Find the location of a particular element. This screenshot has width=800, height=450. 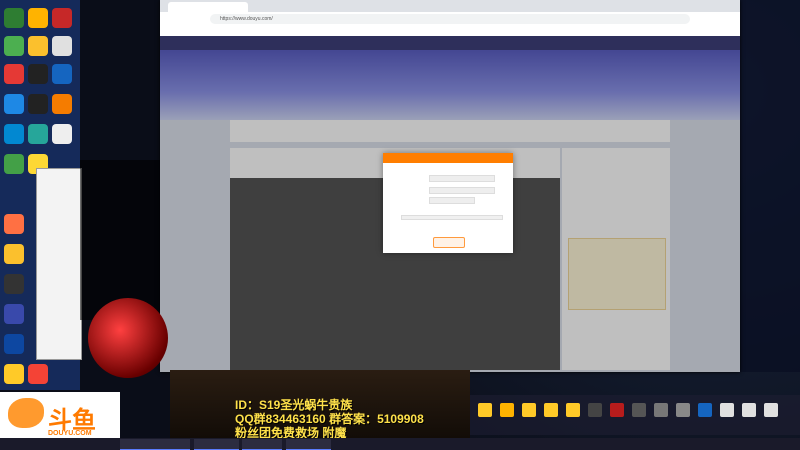

taskbar is located at coordinates (400, 444).